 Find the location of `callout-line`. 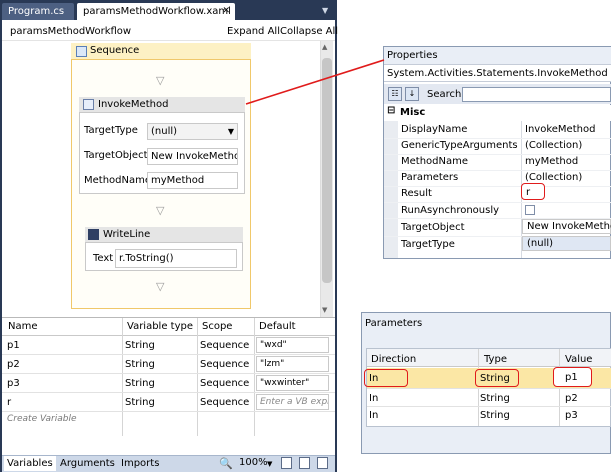

callout-line is located at coordinates (315, 82).